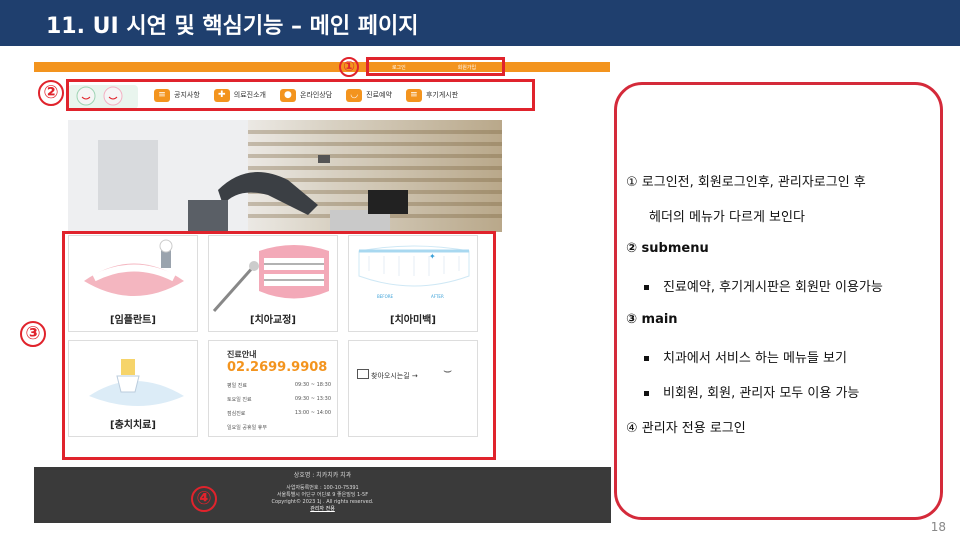 The width and height of the screenshot is (960, 540). I want to click on note-1-line-2: 헤더의 메뉴가 다르게 보인다, so click(727, 217).